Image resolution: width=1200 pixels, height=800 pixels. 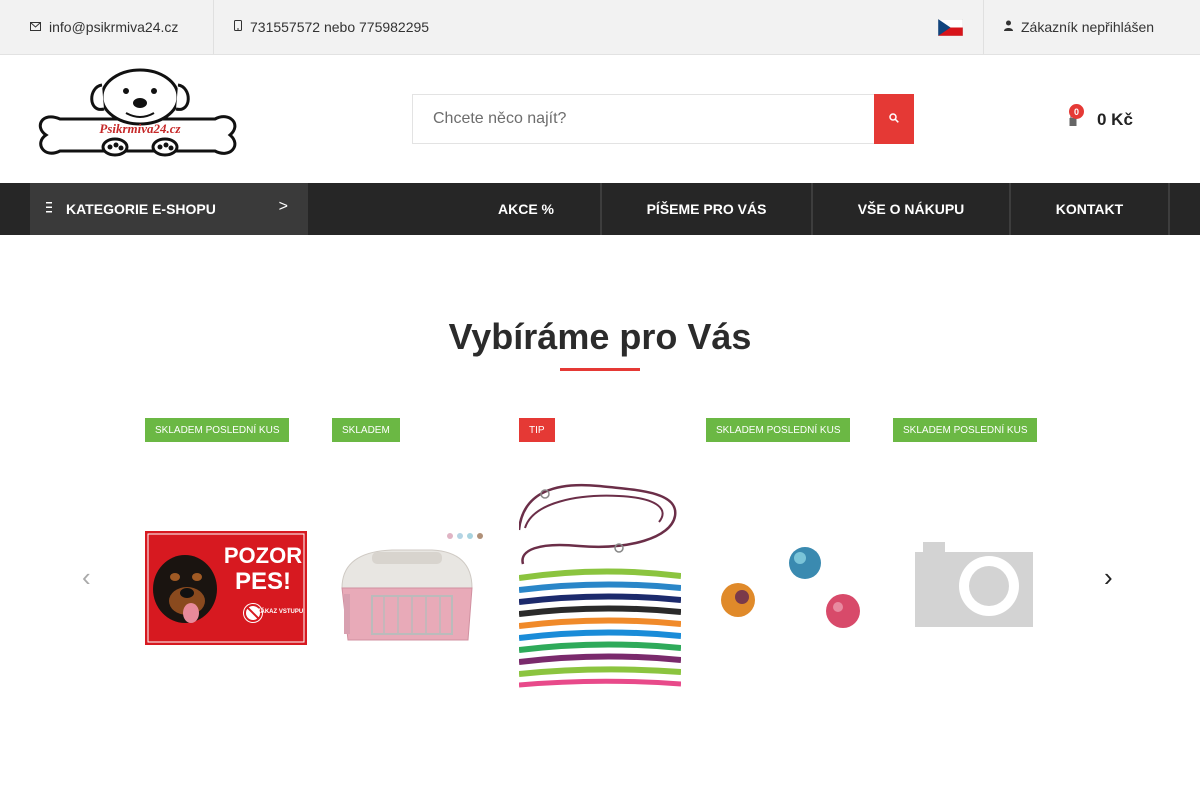 I want to click on user-login-status: Zákazník nepřihlášen, so click(x=1092, y=27).